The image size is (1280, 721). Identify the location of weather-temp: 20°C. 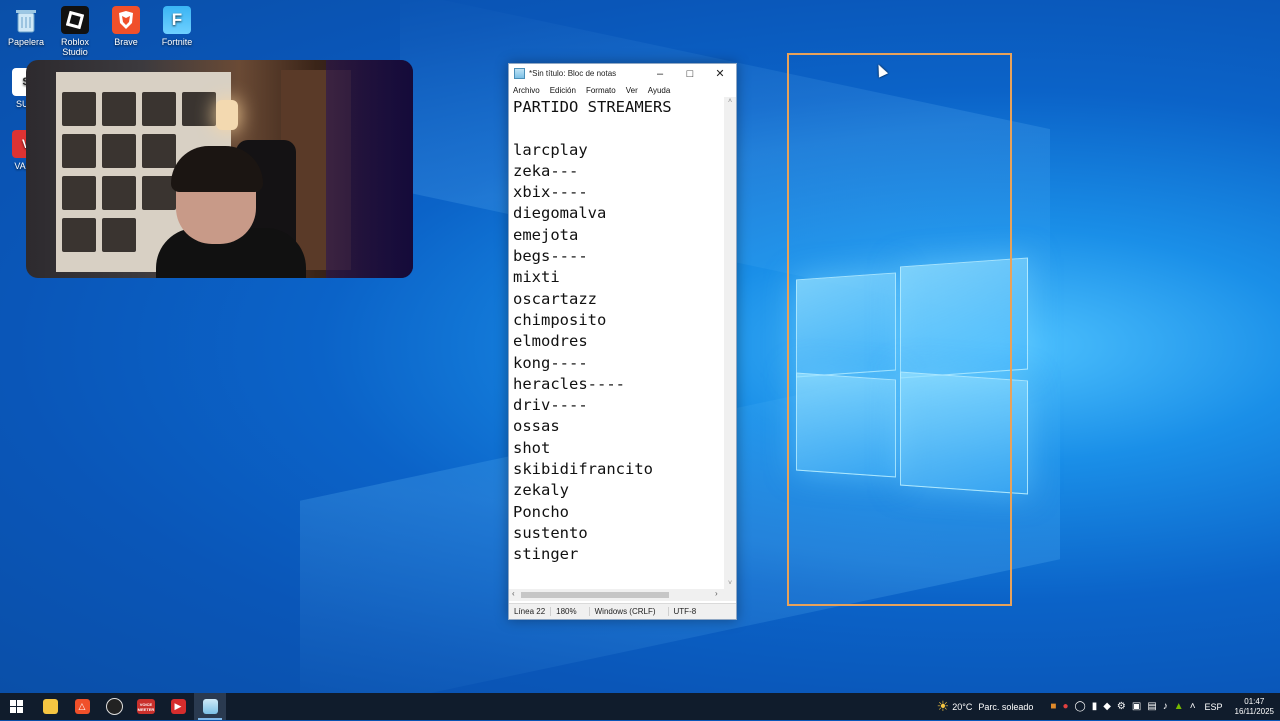
(962, 707).